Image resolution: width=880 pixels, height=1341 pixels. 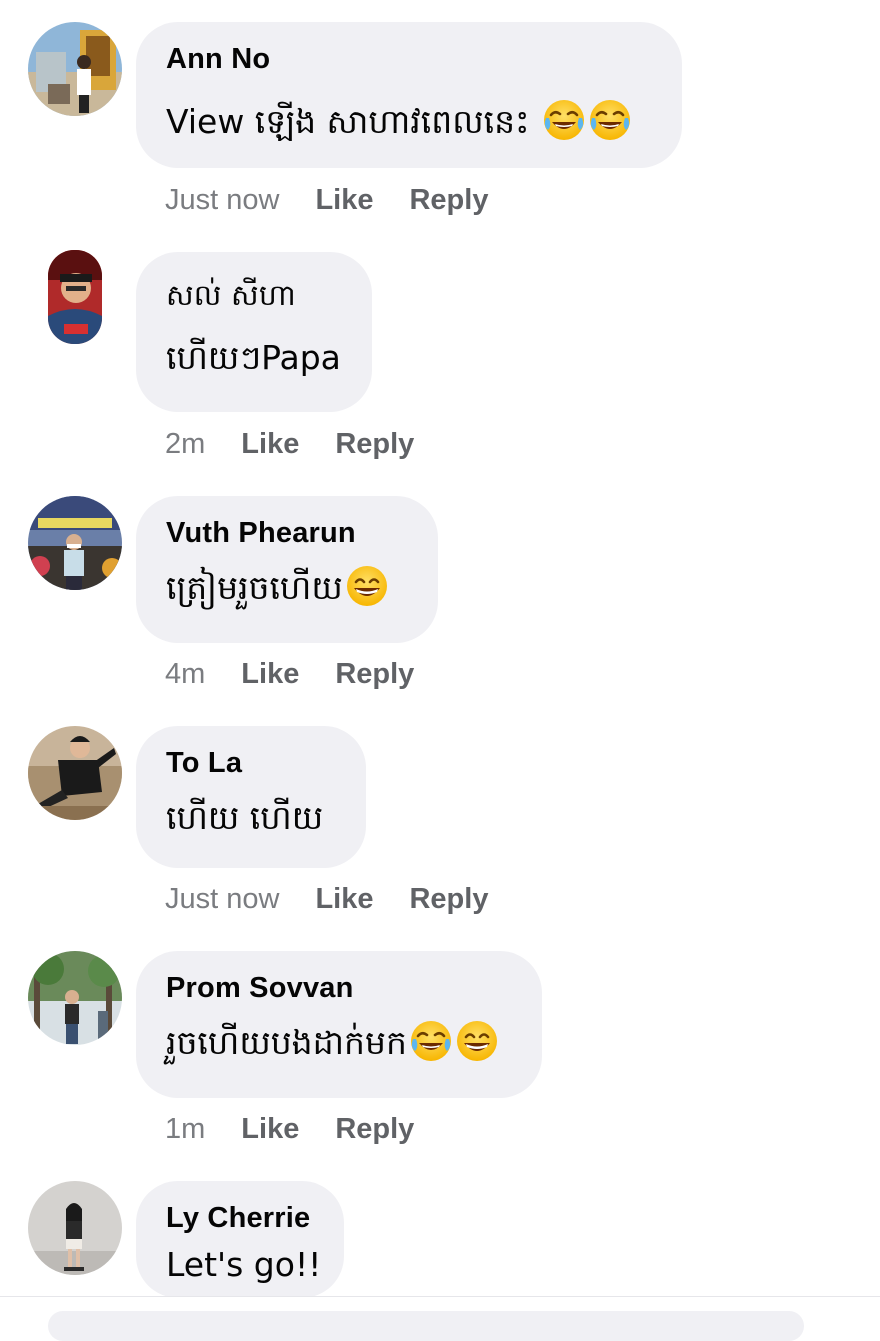 I want to click on comment-input, so click(x=426, y=1326).